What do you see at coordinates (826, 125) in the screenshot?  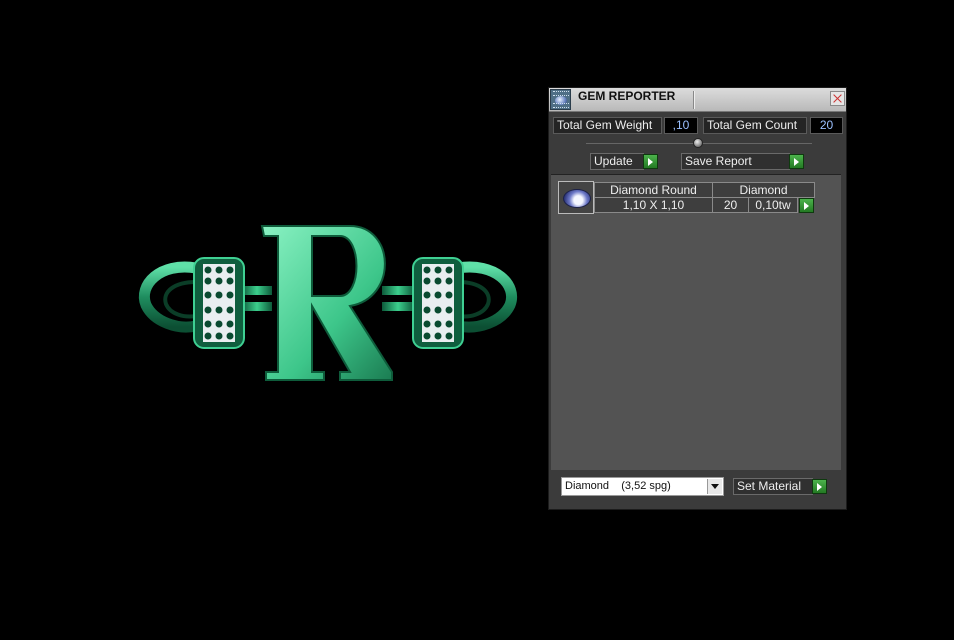 I see `total-gem-count-value: 20` at bounding box center [826, 125].